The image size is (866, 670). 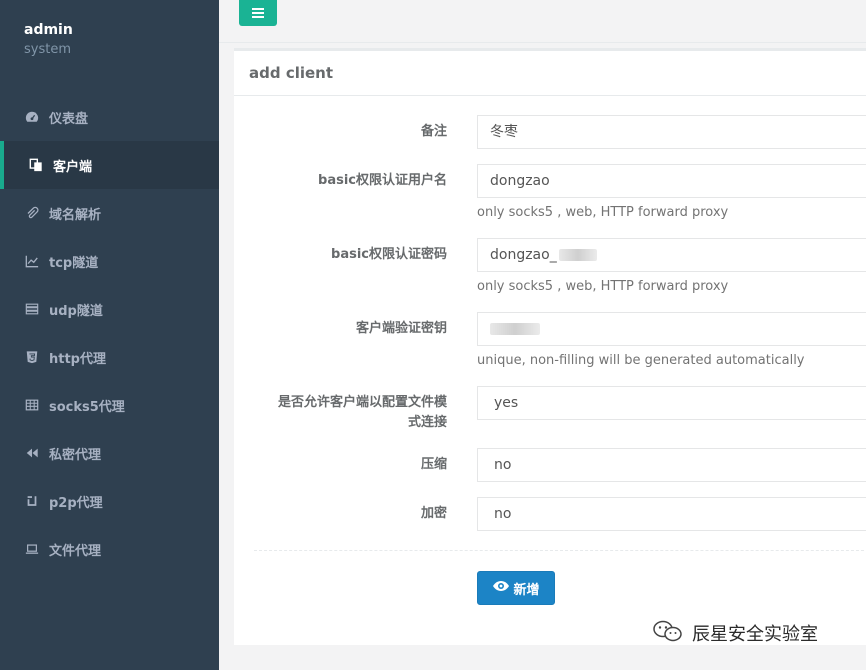 What do you see at coordinates (32, 213) in the screenshot?
I see `paperclip-icon` at bounding box center [32, 213].